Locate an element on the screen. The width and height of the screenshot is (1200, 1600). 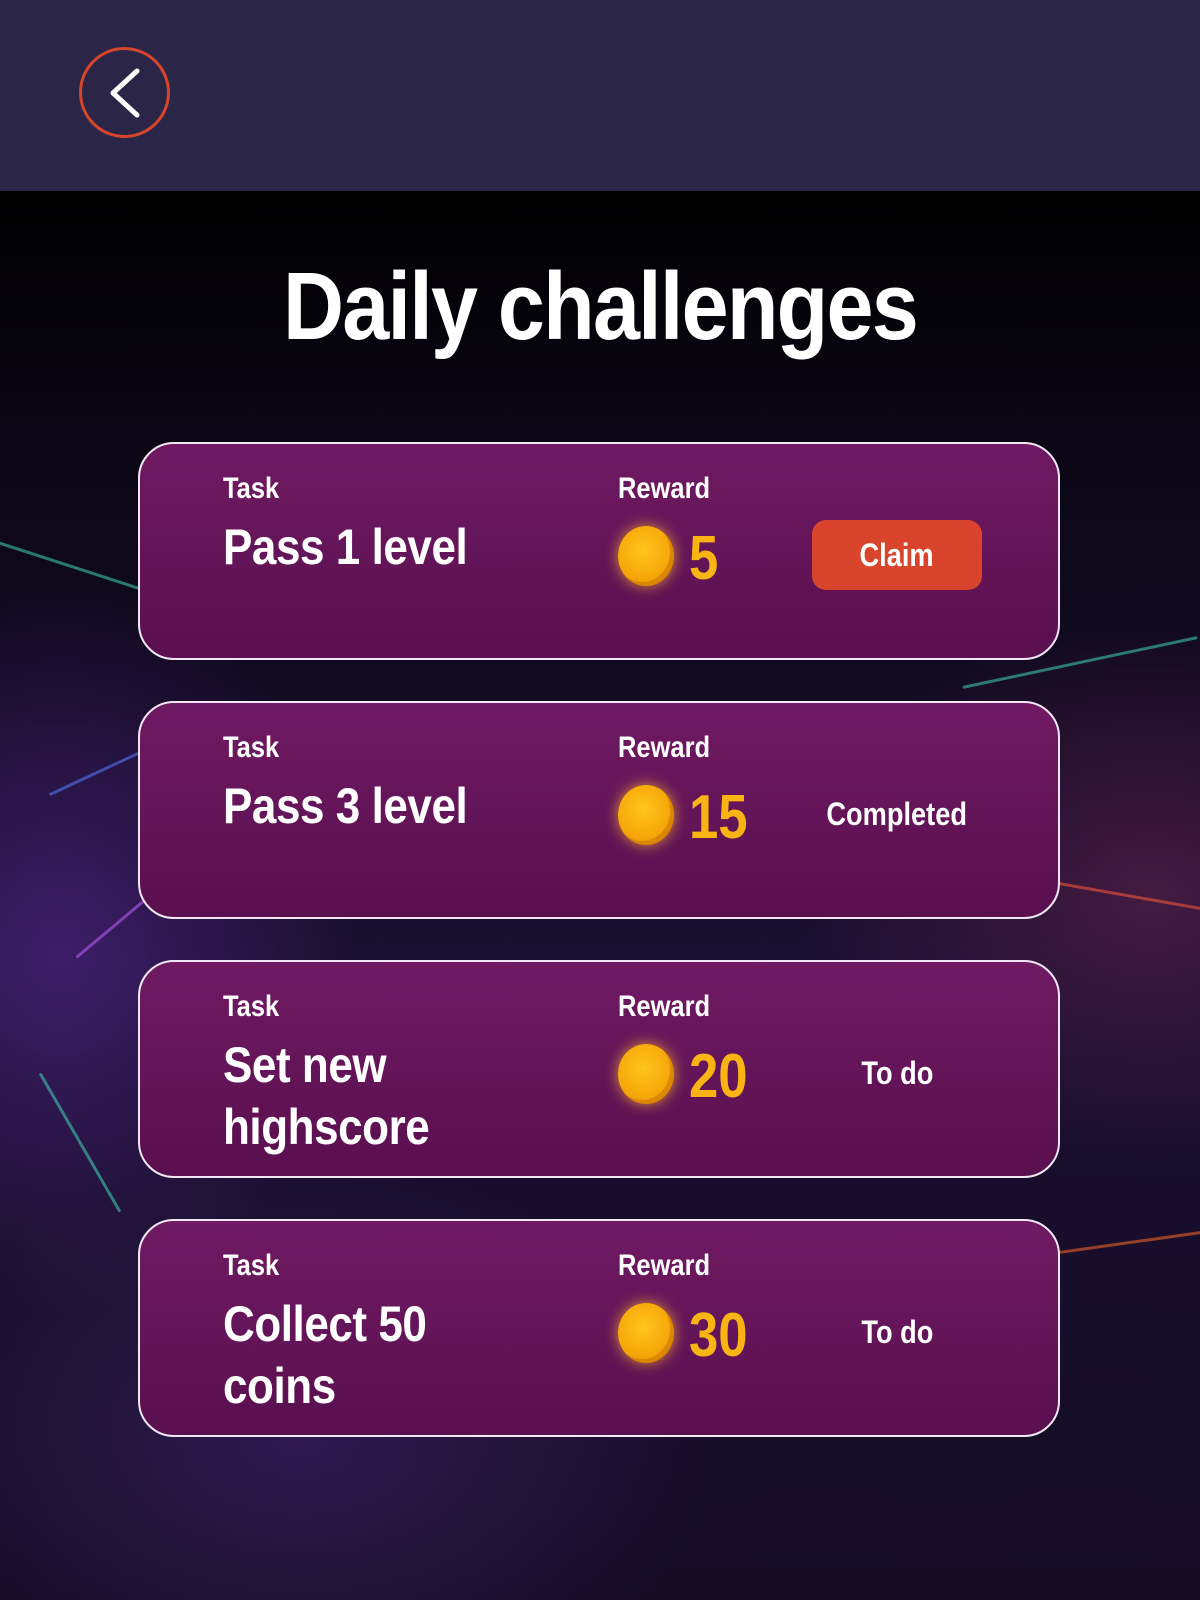
task-description: Pass 1 level is located at coordinates (345, 547).